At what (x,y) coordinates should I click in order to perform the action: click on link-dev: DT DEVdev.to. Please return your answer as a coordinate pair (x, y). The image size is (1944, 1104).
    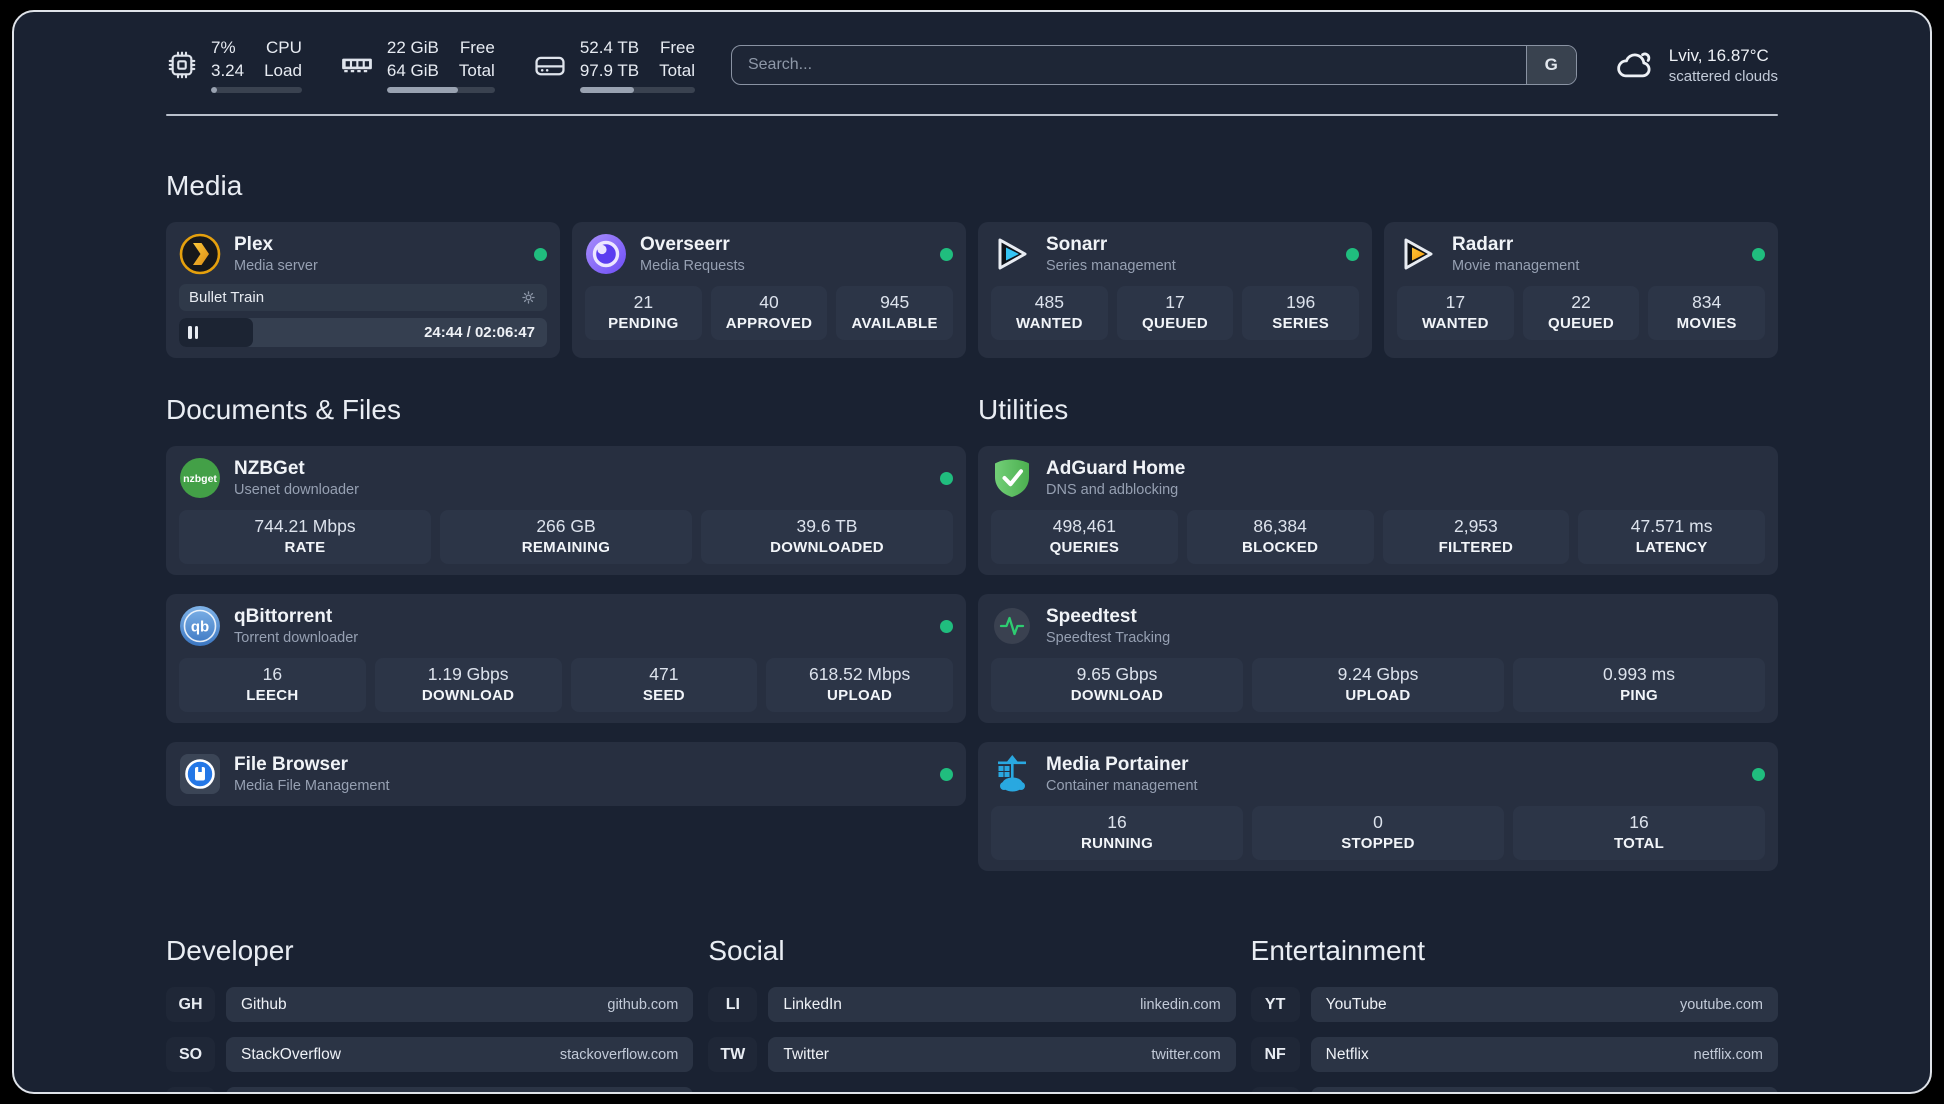
    Looking at the image, I should click on (430, 1089).